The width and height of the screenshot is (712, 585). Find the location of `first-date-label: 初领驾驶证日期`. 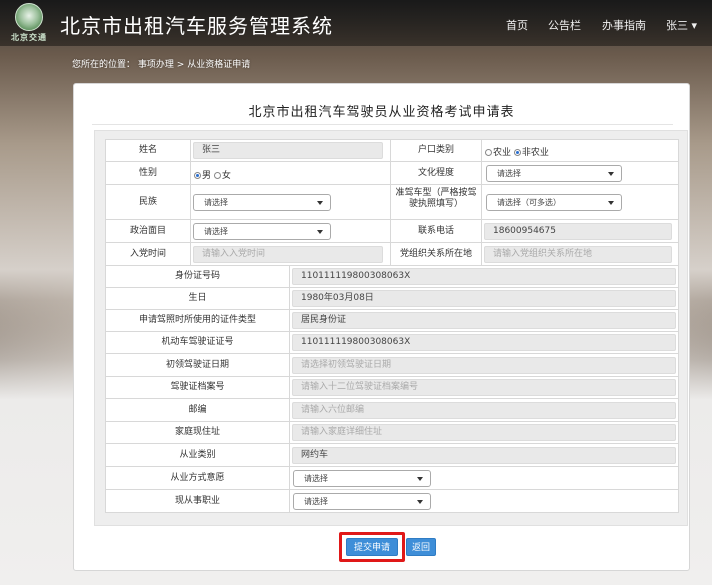

first-date-label: 初领驾驶证日期 is located at coordinates (197, 365).